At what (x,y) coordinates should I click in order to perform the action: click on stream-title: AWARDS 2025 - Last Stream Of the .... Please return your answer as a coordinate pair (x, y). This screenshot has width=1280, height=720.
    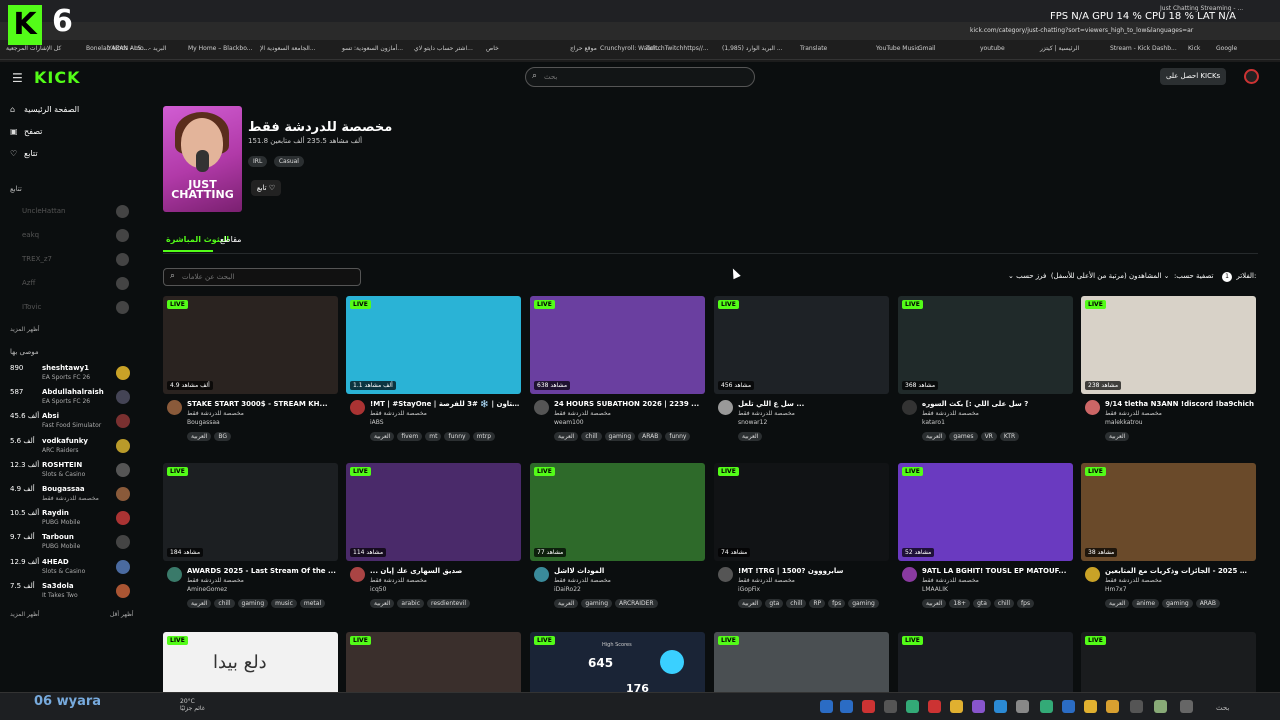
    Looking at the image, I should click on (262, 571).